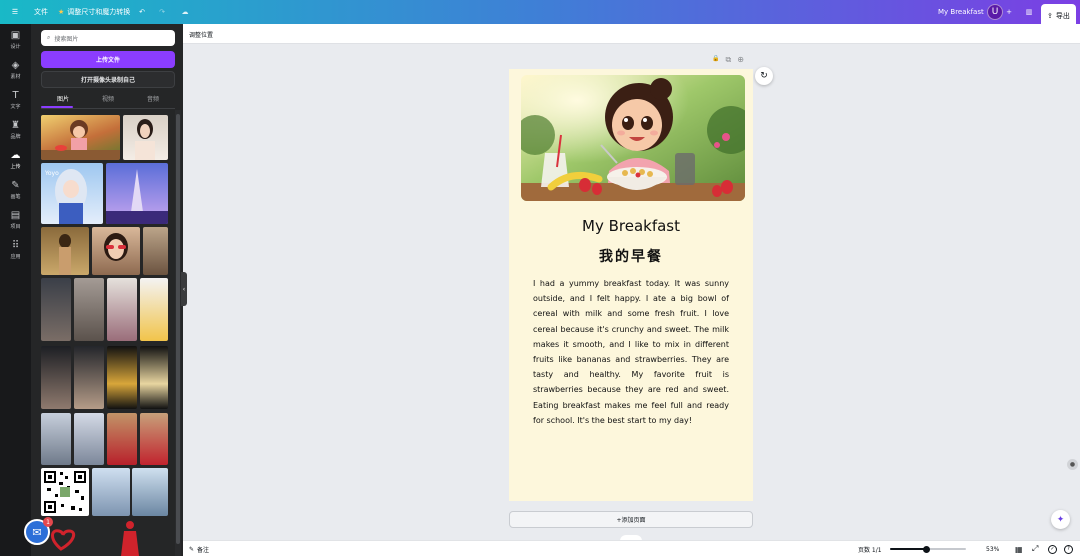 This screenshot has height=556, width=1080. Describe the element at coordinates (1072, 464) in the screenshot. I see `scroll-indicator-icon: ●` at that location.